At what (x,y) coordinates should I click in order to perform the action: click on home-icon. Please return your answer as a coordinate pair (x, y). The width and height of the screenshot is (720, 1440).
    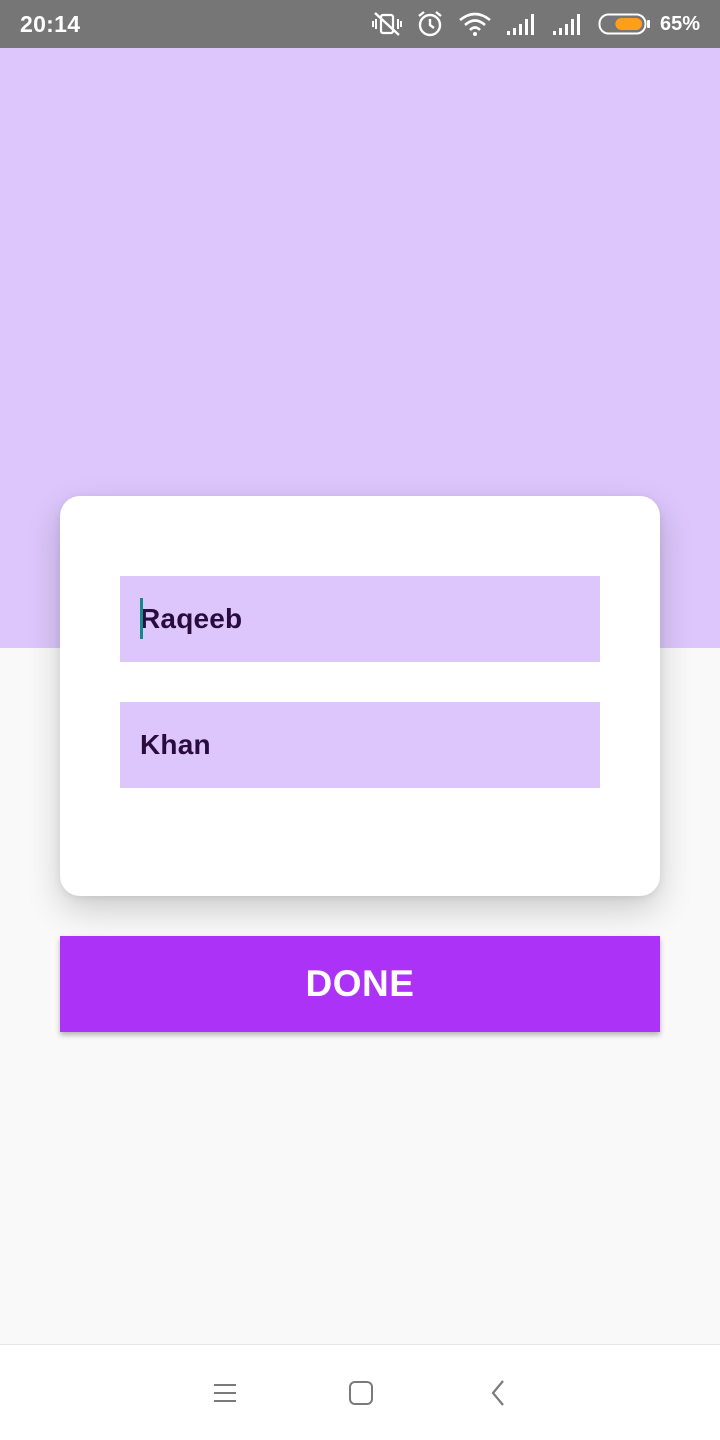
    Looking at the image, I should click on (361, 1393).